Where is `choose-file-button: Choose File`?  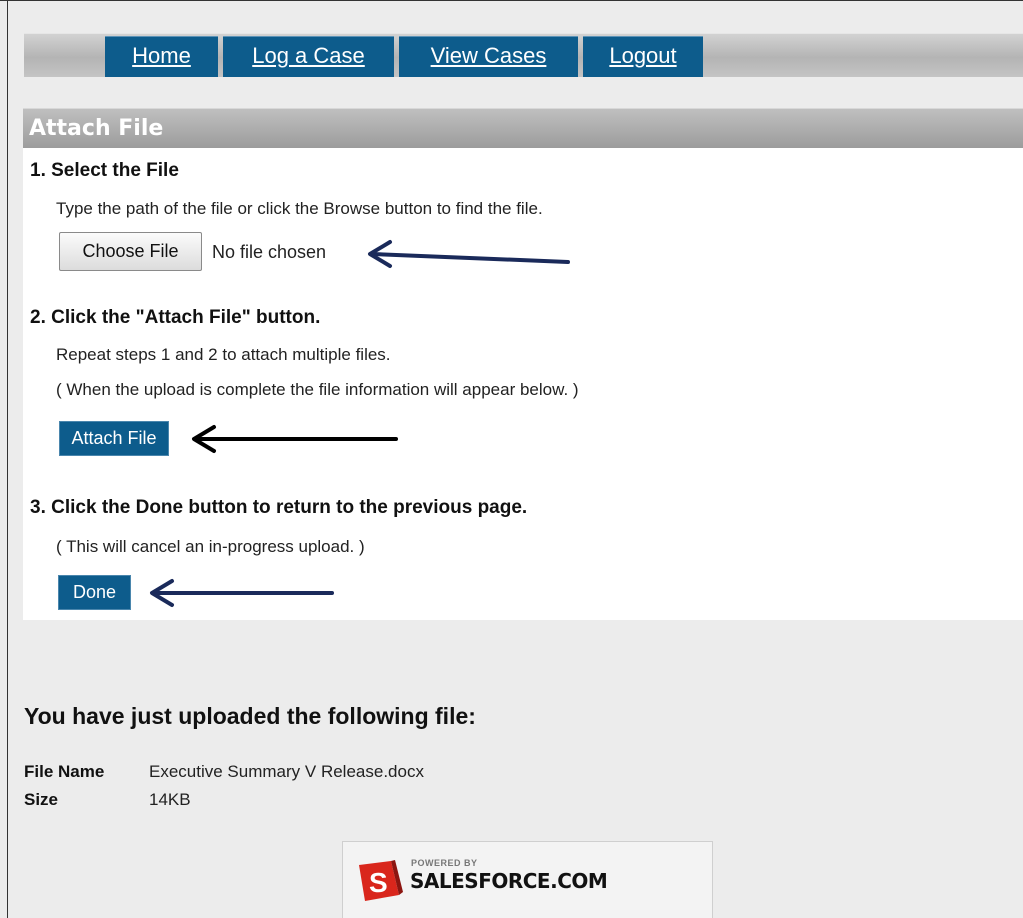
choose-file-button: Choose File is located at coordinates (130, 251).